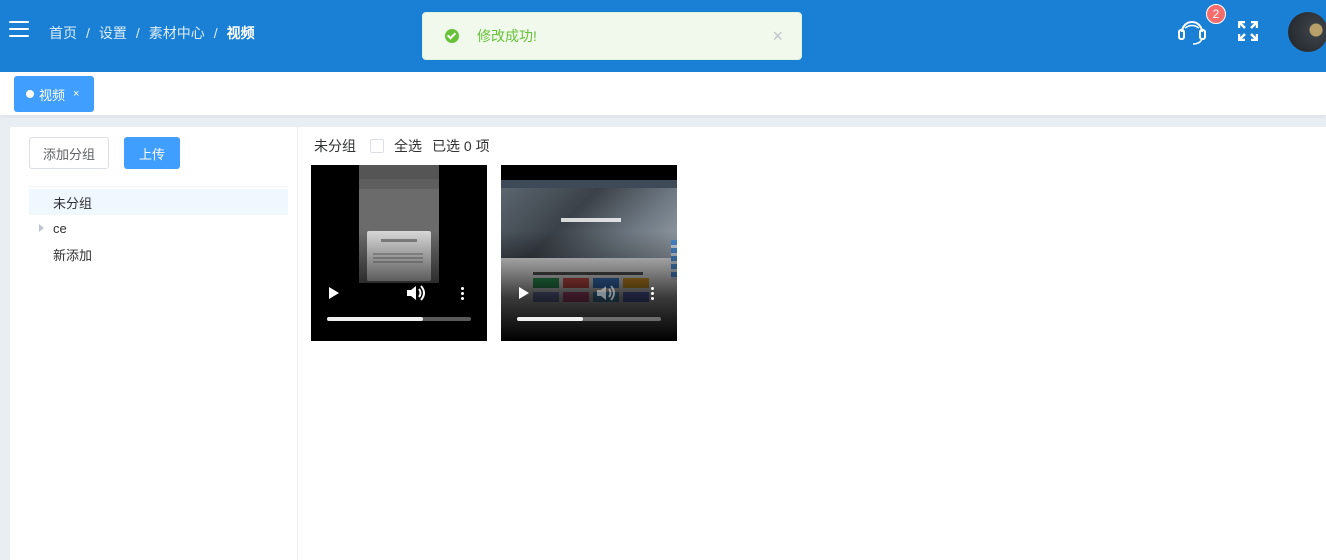 The image size is (1326, 560). I want to click on divider, so click(158, 186).